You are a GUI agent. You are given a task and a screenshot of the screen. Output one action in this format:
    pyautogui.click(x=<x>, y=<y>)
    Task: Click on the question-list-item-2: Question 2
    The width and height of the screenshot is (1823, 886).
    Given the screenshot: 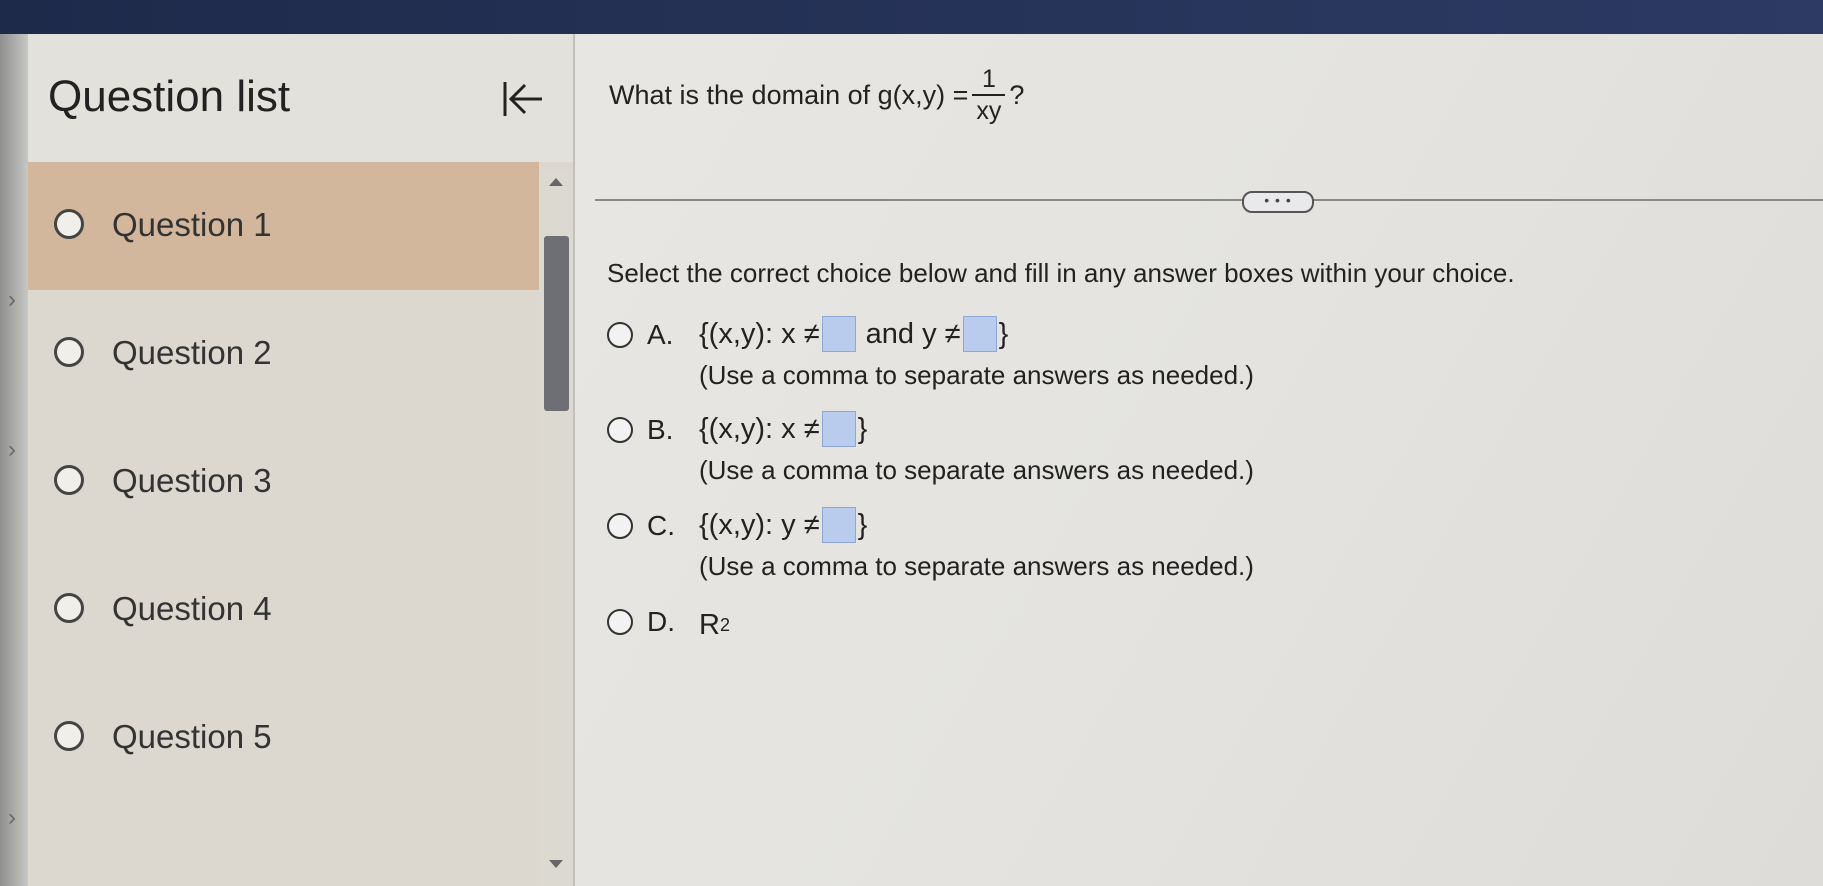 What is the action you would take?
    pyautogui.click(x=283, y=354)
    